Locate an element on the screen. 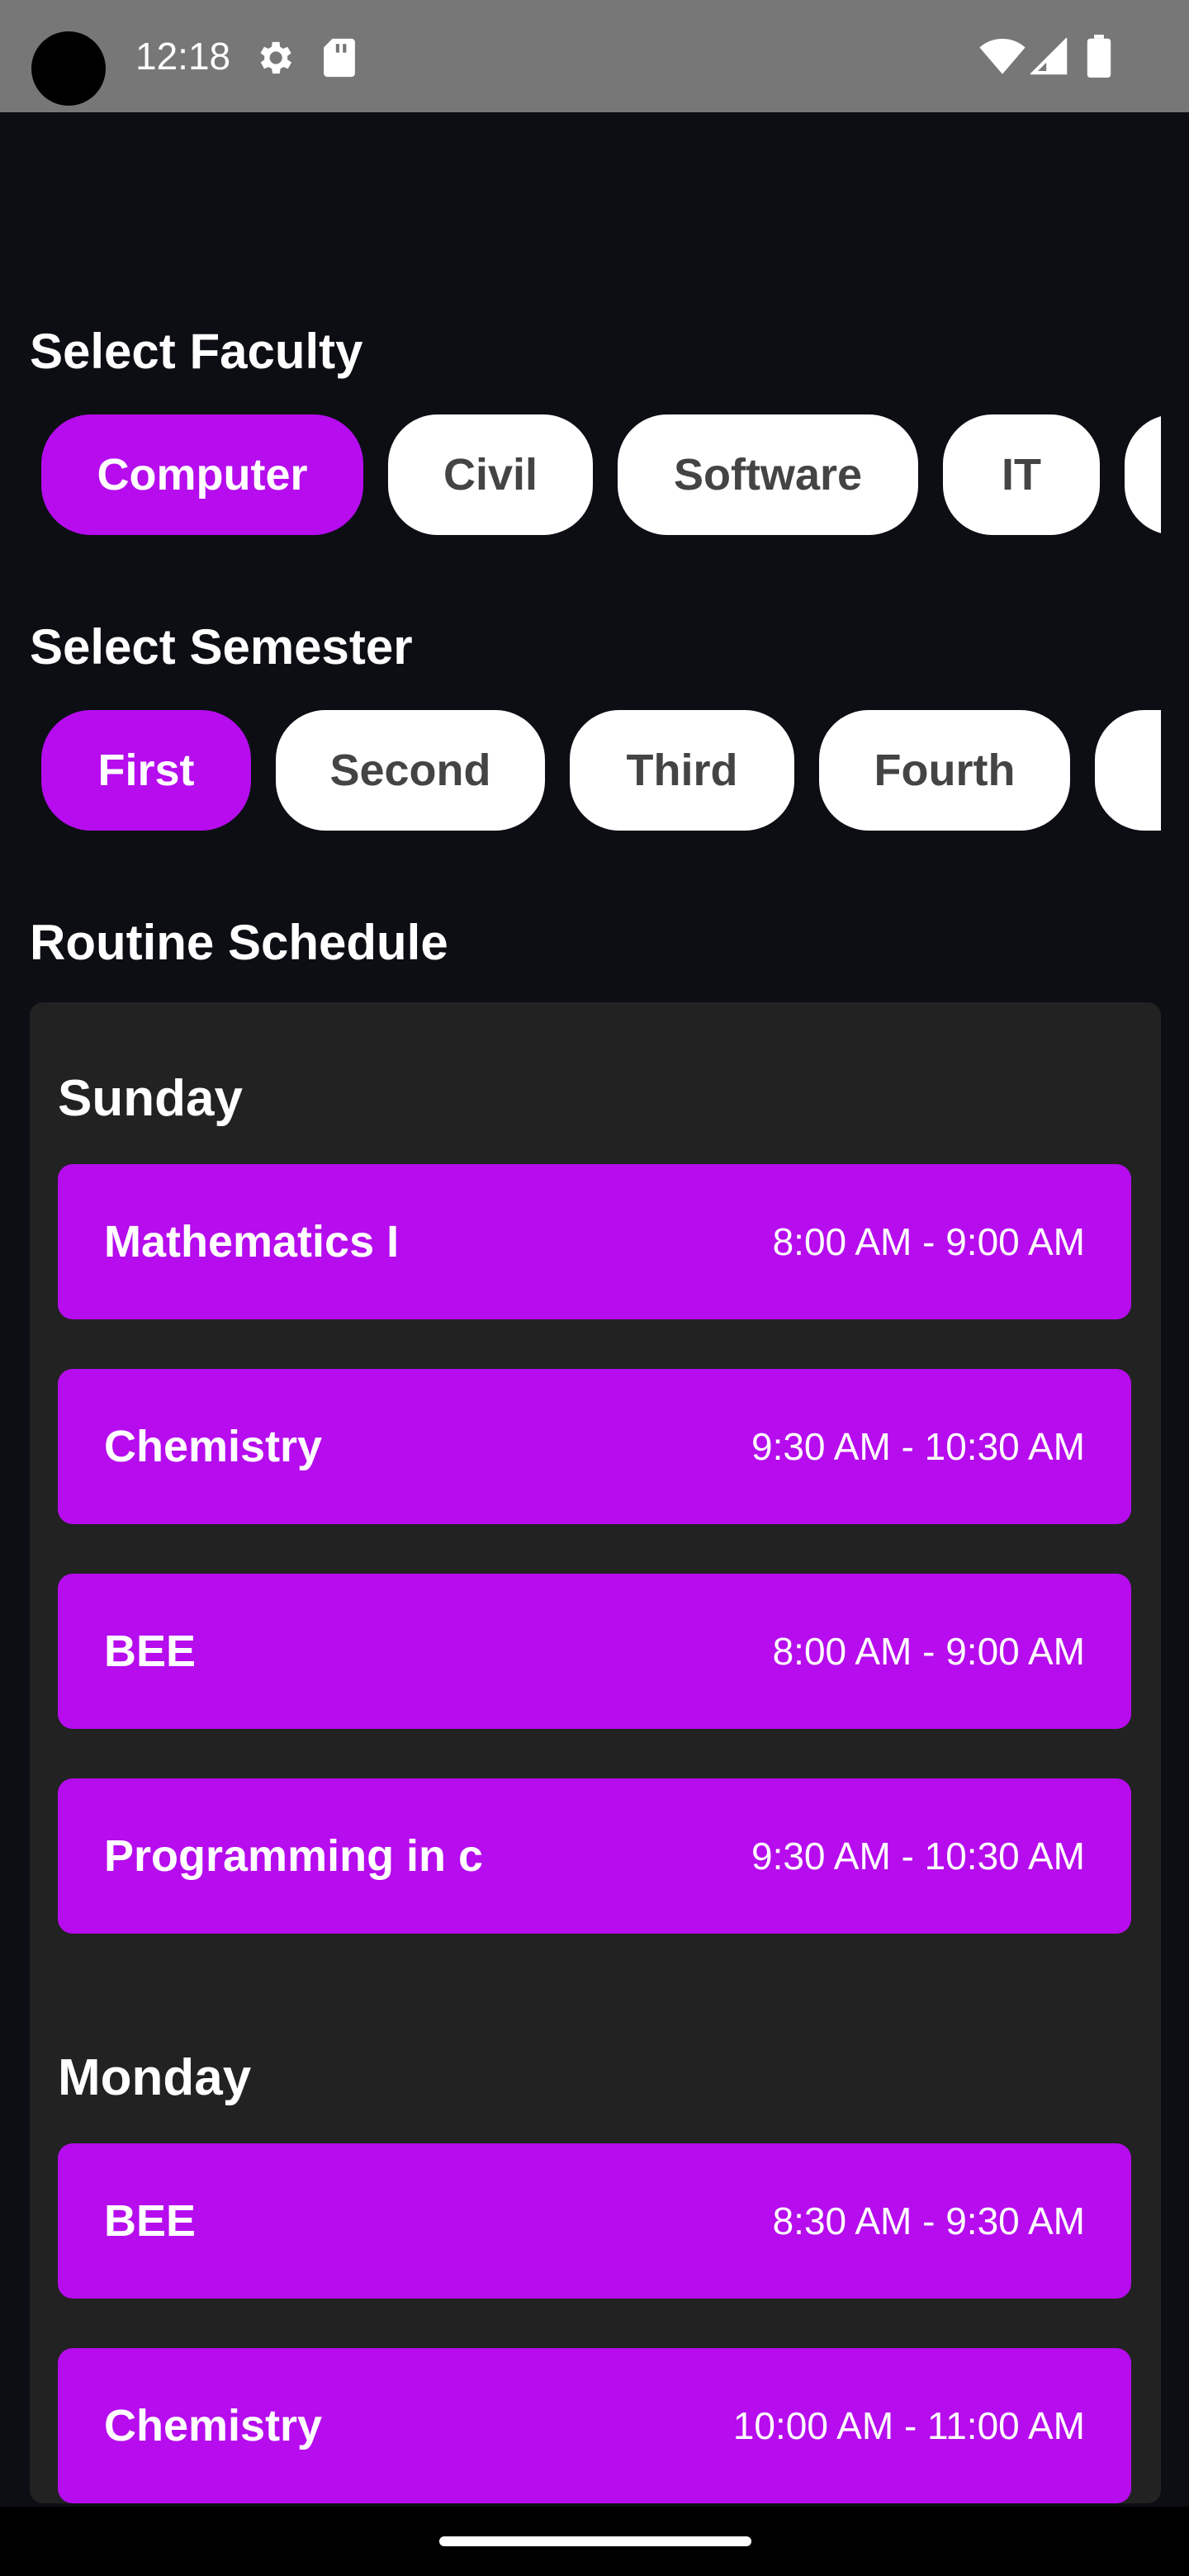 This screenshot has height=2576, width=1189. faculty-chip-row: Computer Civil Software IT is located at coordinates (580, 476).